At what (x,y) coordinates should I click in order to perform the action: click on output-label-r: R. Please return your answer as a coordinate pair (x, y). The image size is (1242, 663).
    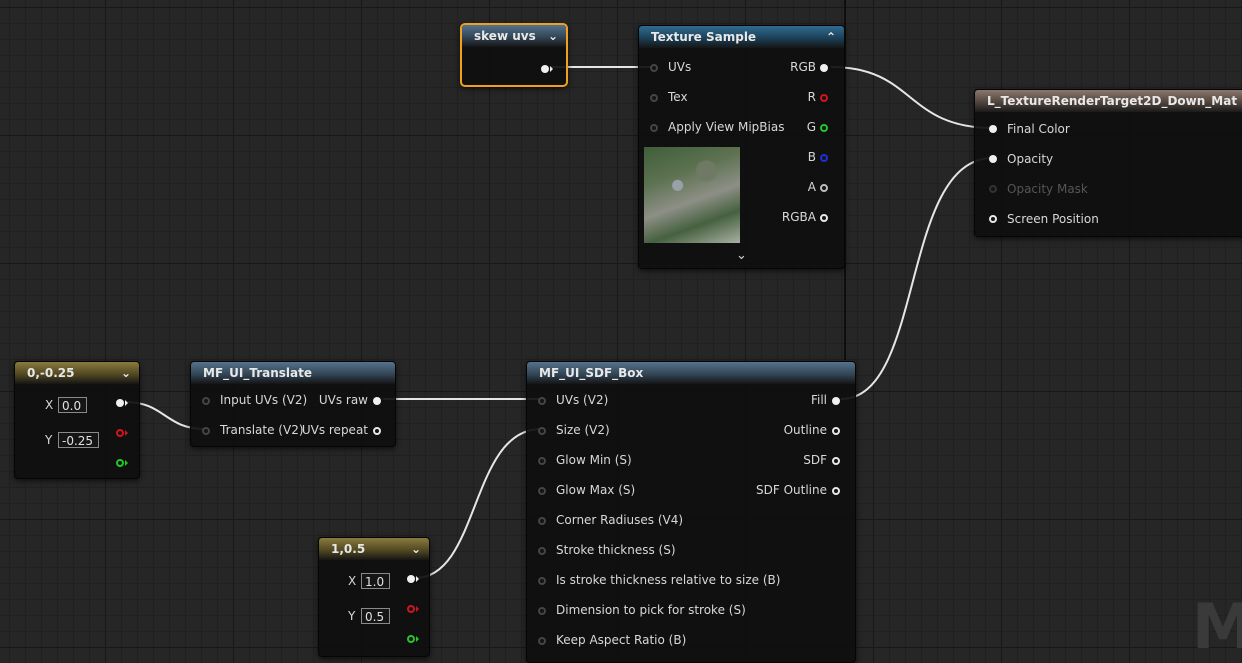
    Looking at the image, I should click on (811, 97).